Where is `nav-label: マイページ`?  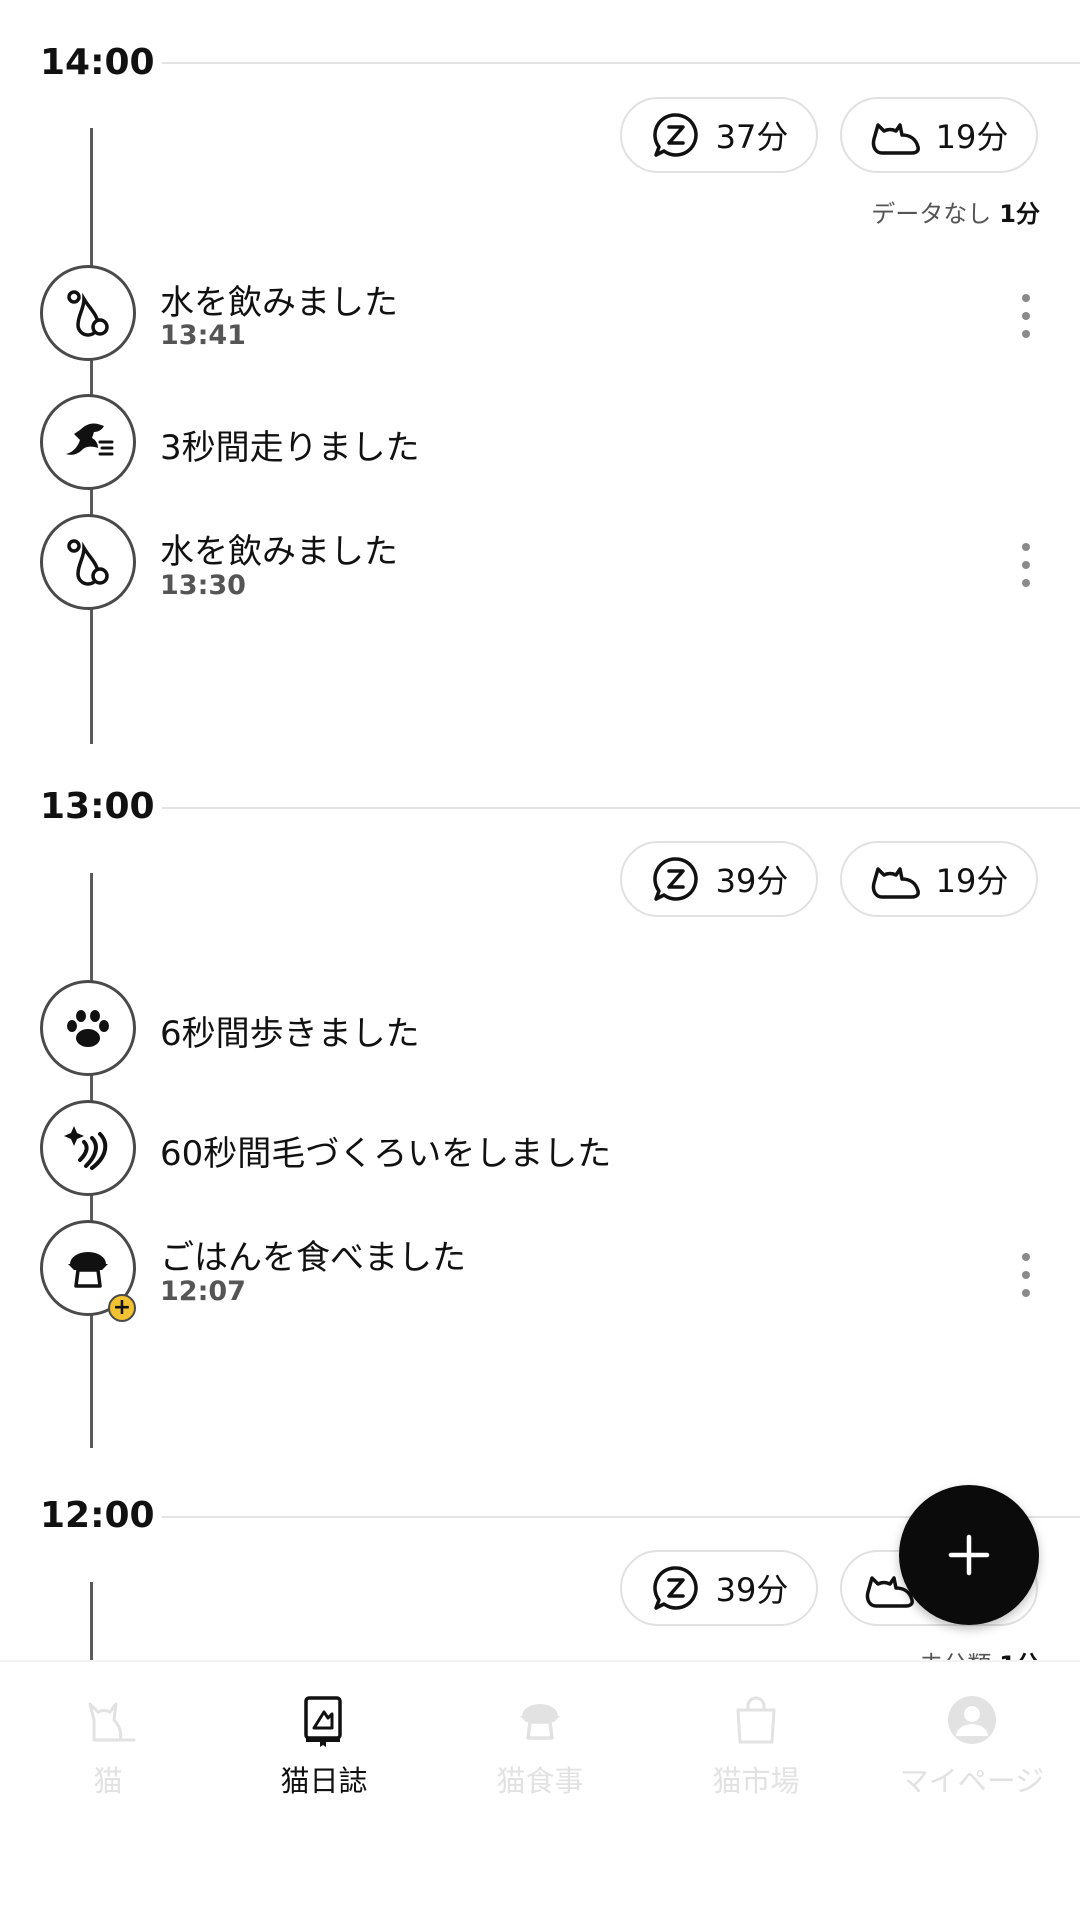 nav-label: マイページ is located at coordinates (972, 1781).